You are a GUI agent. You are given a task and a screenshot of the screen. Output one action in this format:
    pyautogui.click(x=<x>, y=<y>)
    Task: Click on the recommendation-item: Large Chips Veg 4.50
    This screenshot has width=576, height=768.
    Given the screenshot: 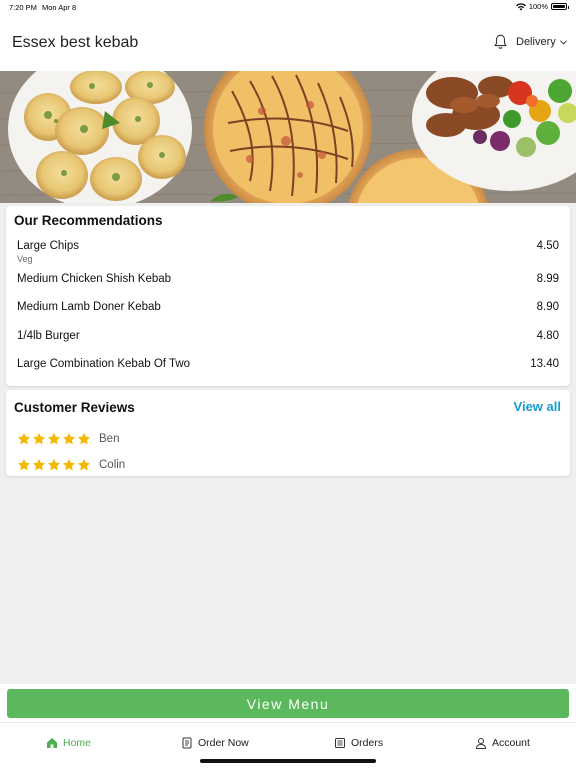 What is the action you would take?
    pyautogui.click(x=288, y=252)
    